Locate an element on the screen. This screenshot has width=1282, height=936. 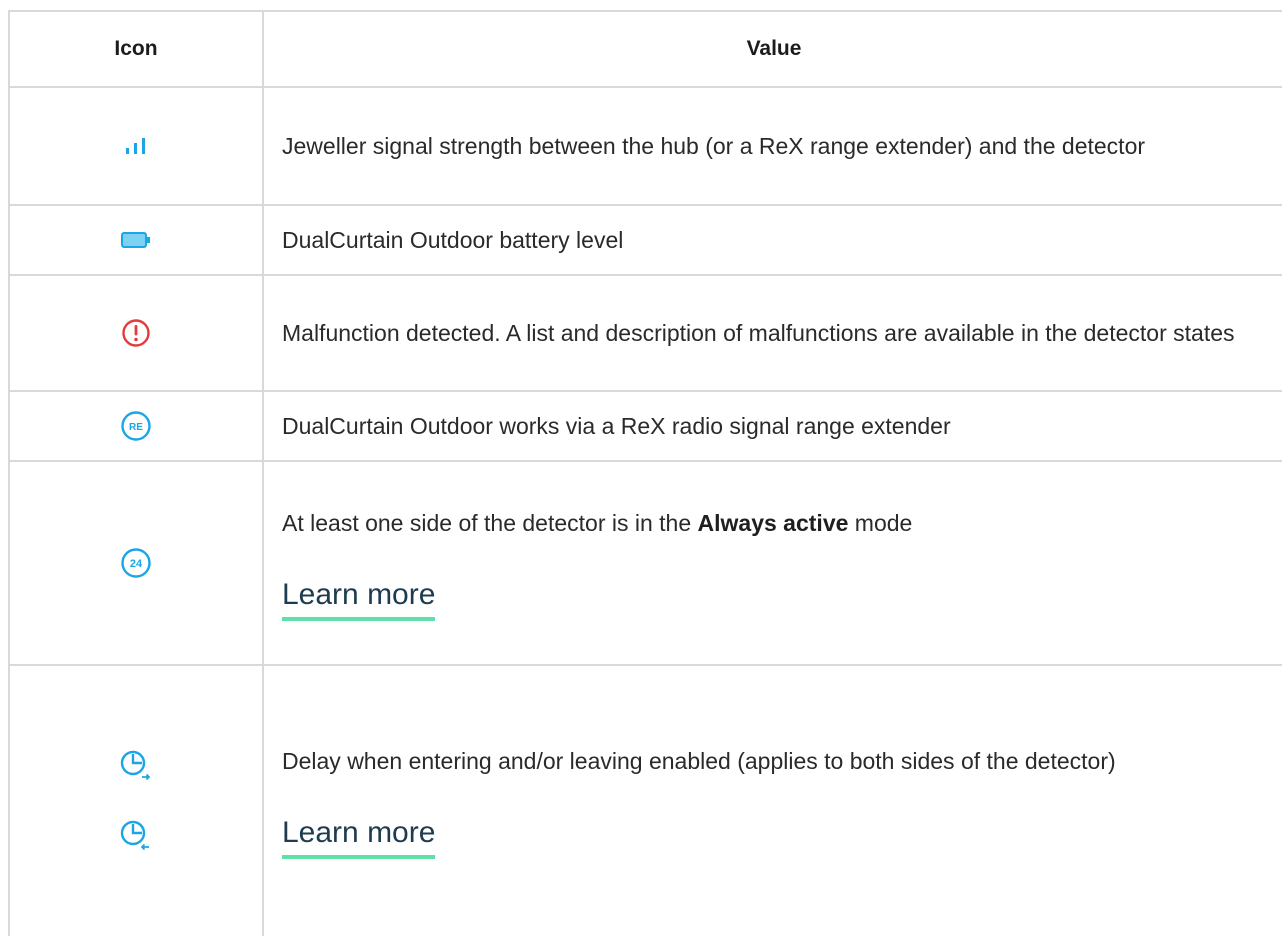
always-active-icon: 24 is located at coordinates (136, 563).